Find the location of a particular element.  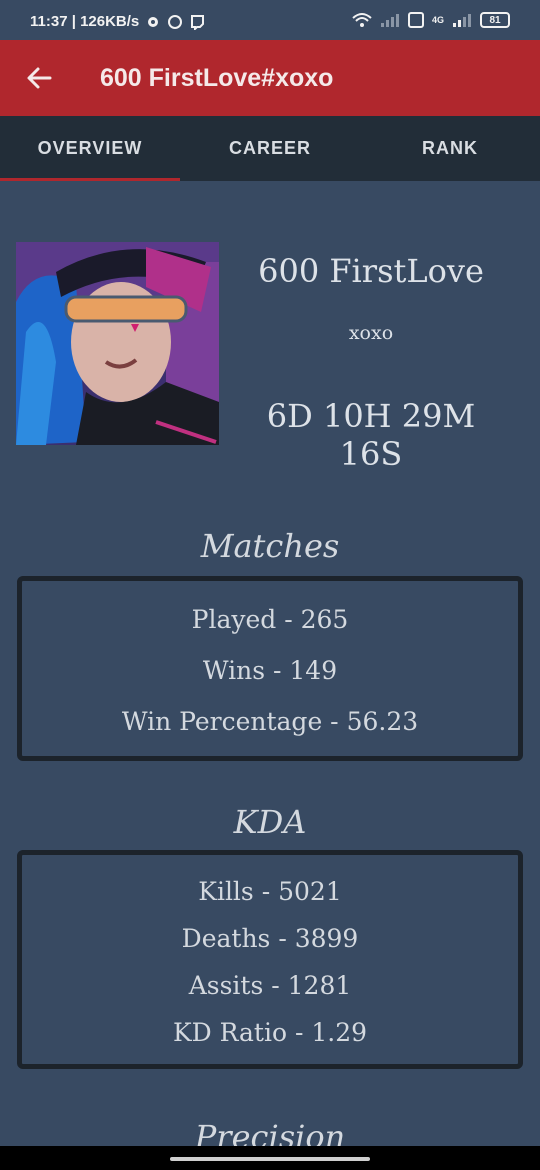

kda-assists: Assits - 1281 is located at coordinates (270, 985).